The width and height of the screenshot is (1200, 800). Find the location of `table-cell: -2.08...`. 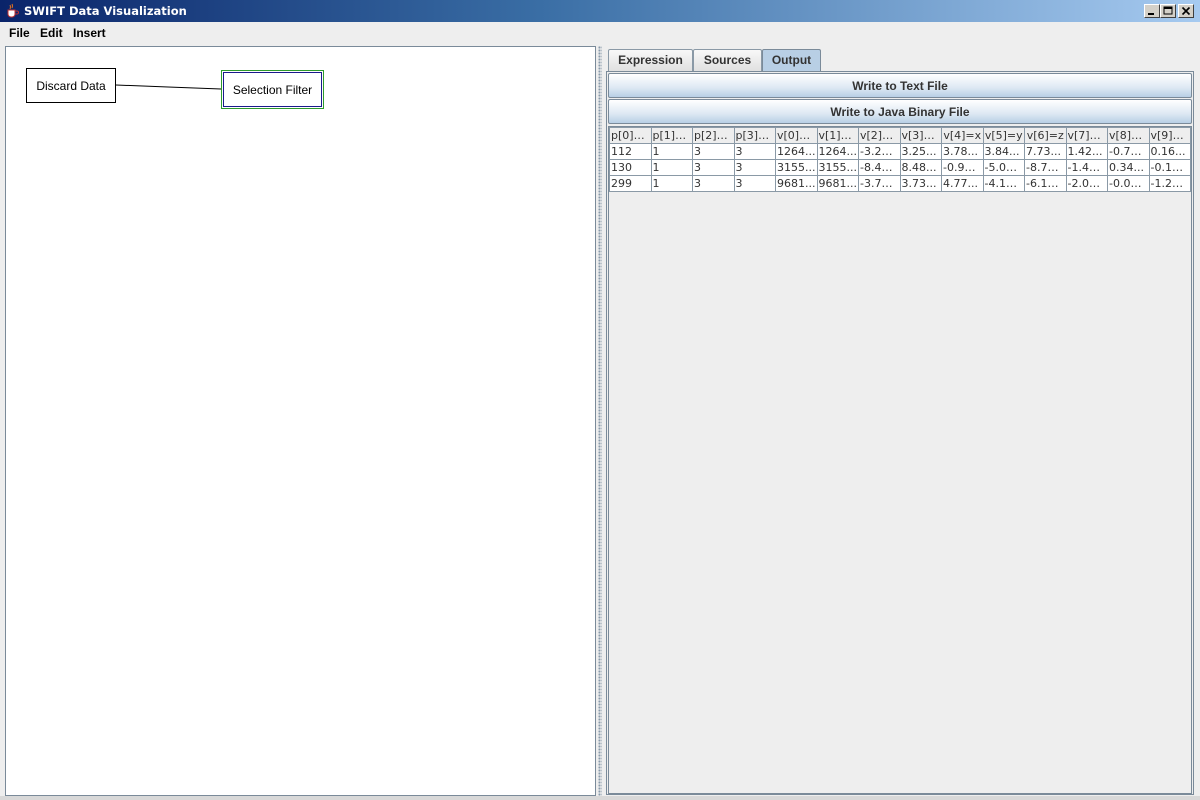

table-cell: -2.08... is located at coordinates (1086, 183).